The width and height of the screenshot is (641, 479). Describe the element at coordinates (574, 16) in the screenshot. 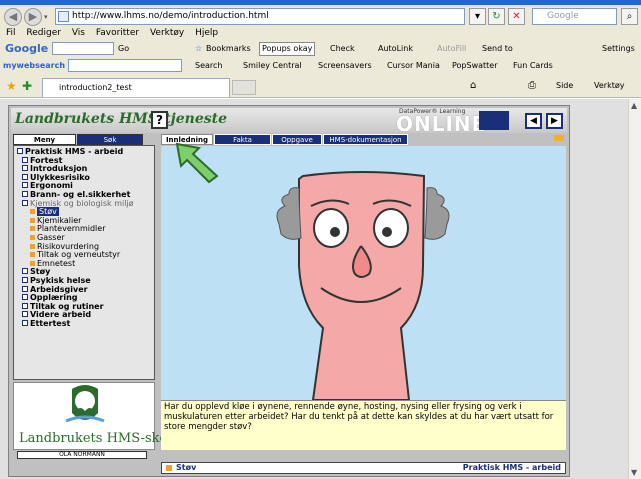

I see `search-input: Google` at that location.